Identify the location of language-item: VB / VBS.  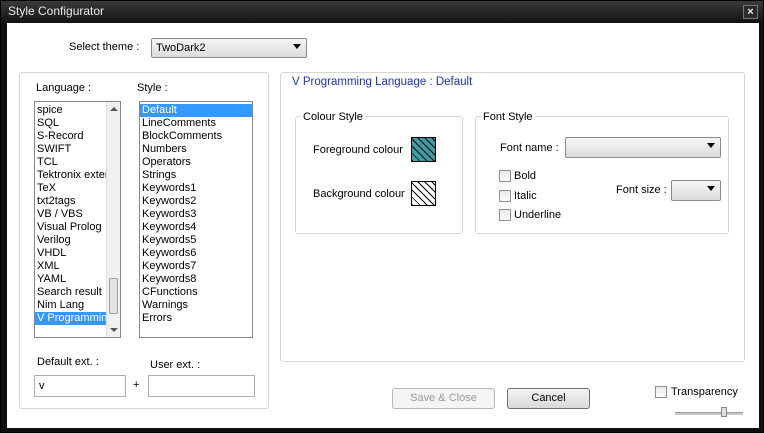
(71, 214).